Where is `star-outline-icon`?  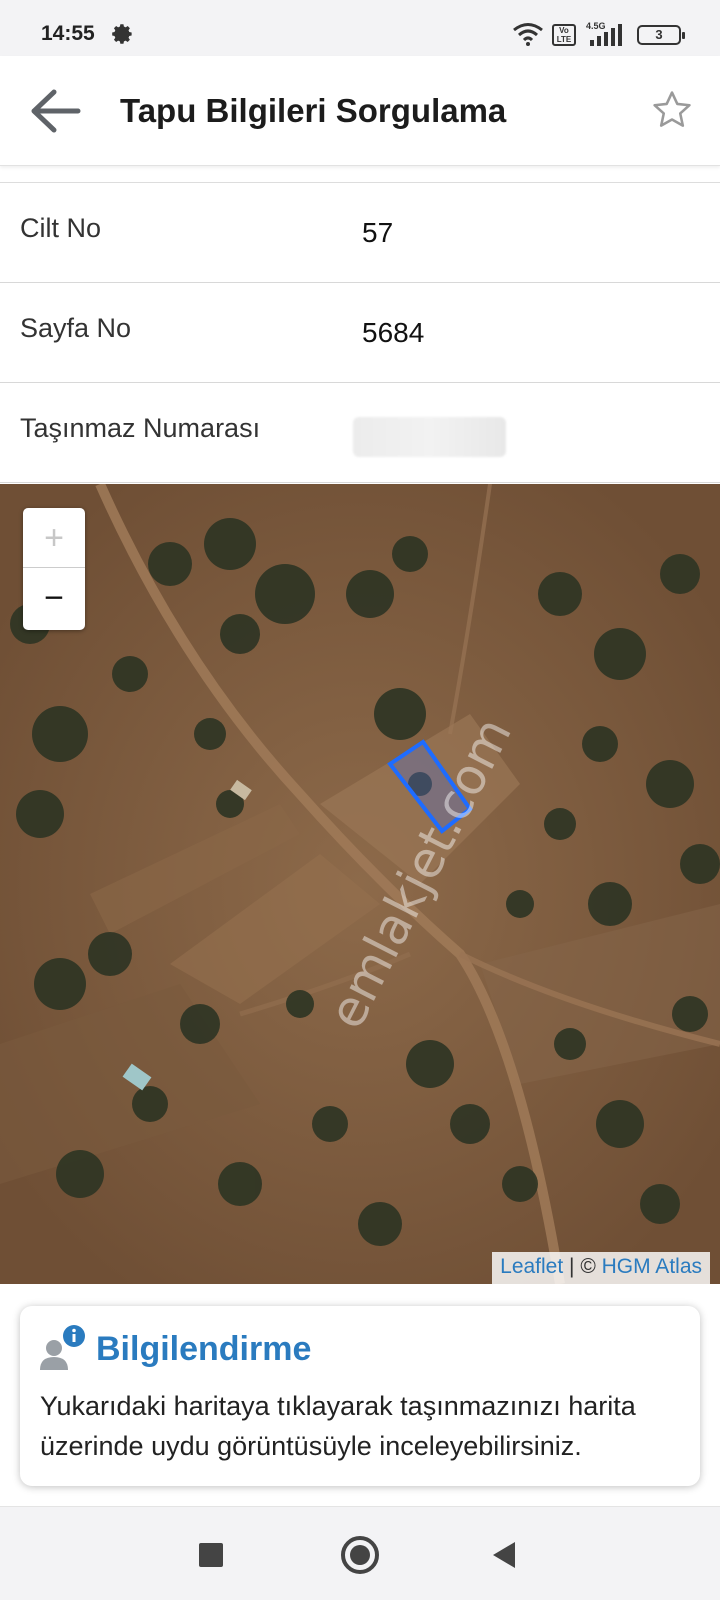
star-outline-icon is located at coordinates (672, 110).